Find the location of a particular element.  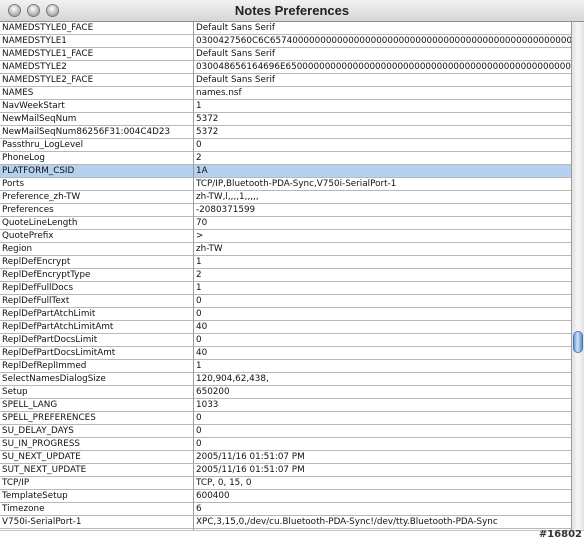

table-row: TCP/IP TCP, 0, 15, 0 is located at coordinates (285, 483).